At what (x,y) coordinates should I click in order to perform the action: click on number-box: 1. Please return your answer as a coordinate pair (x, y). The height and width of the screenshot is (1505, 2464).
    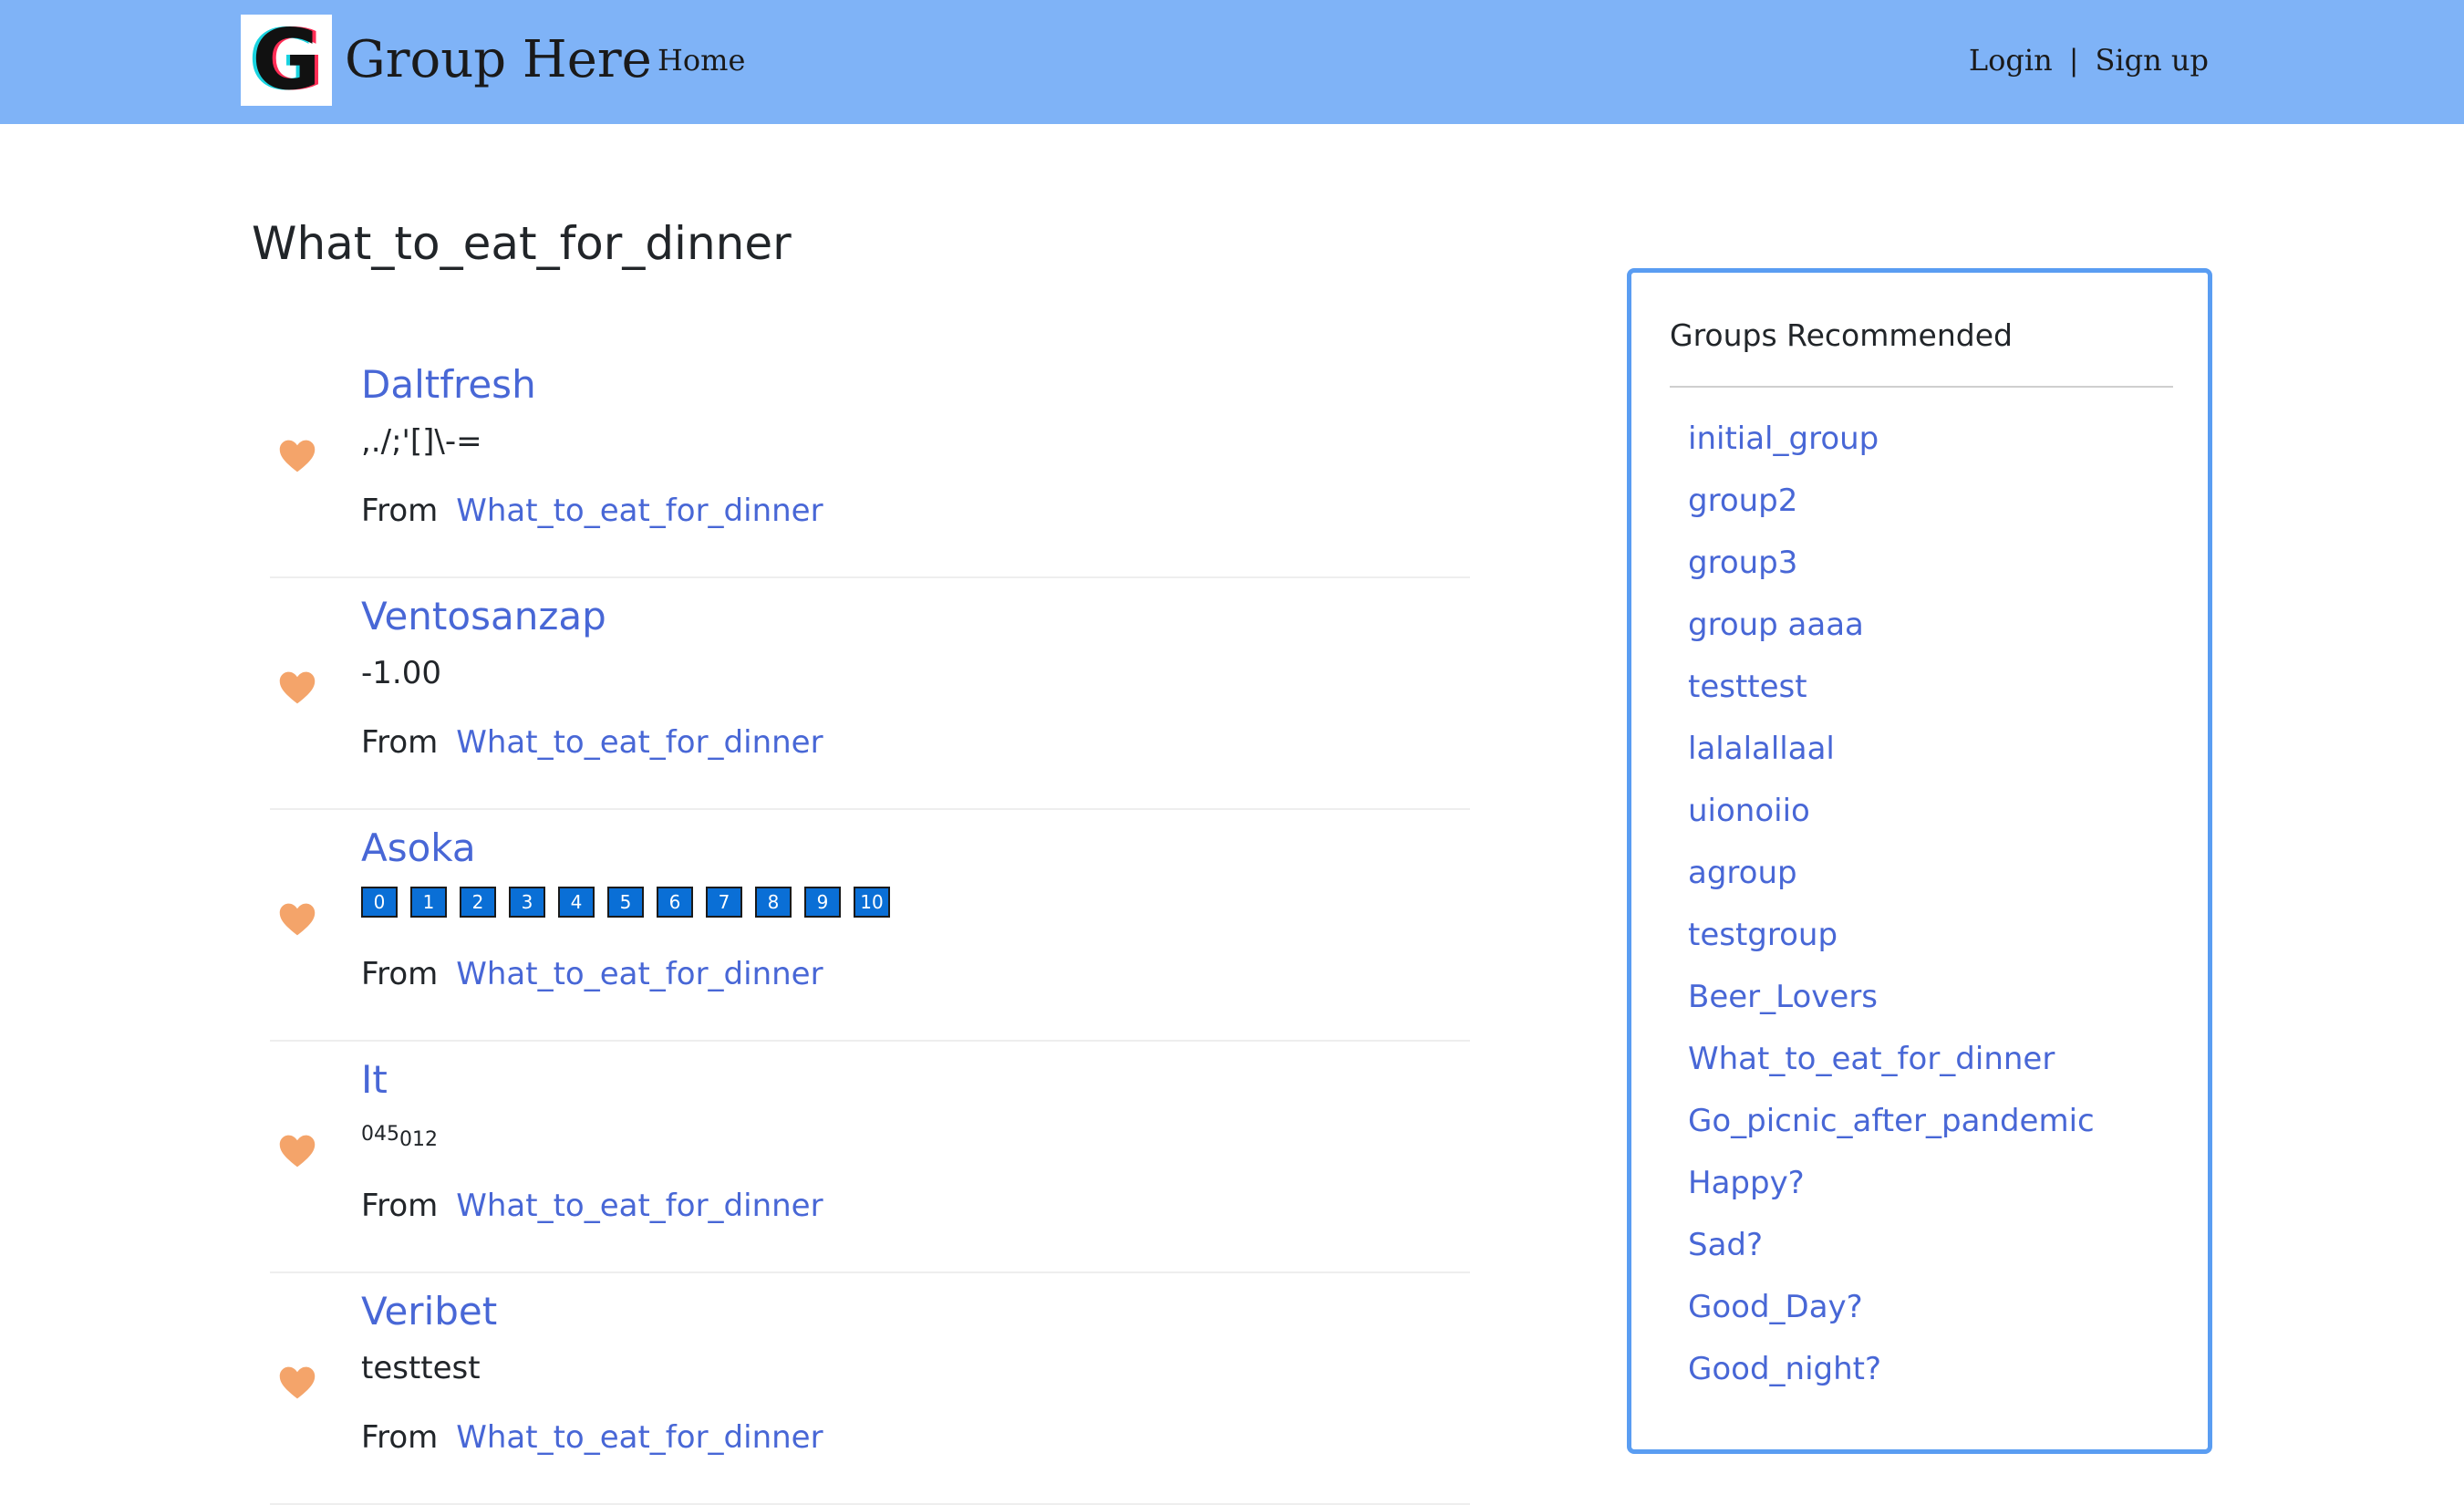
    Looking at the image, I should click on (428, 903).